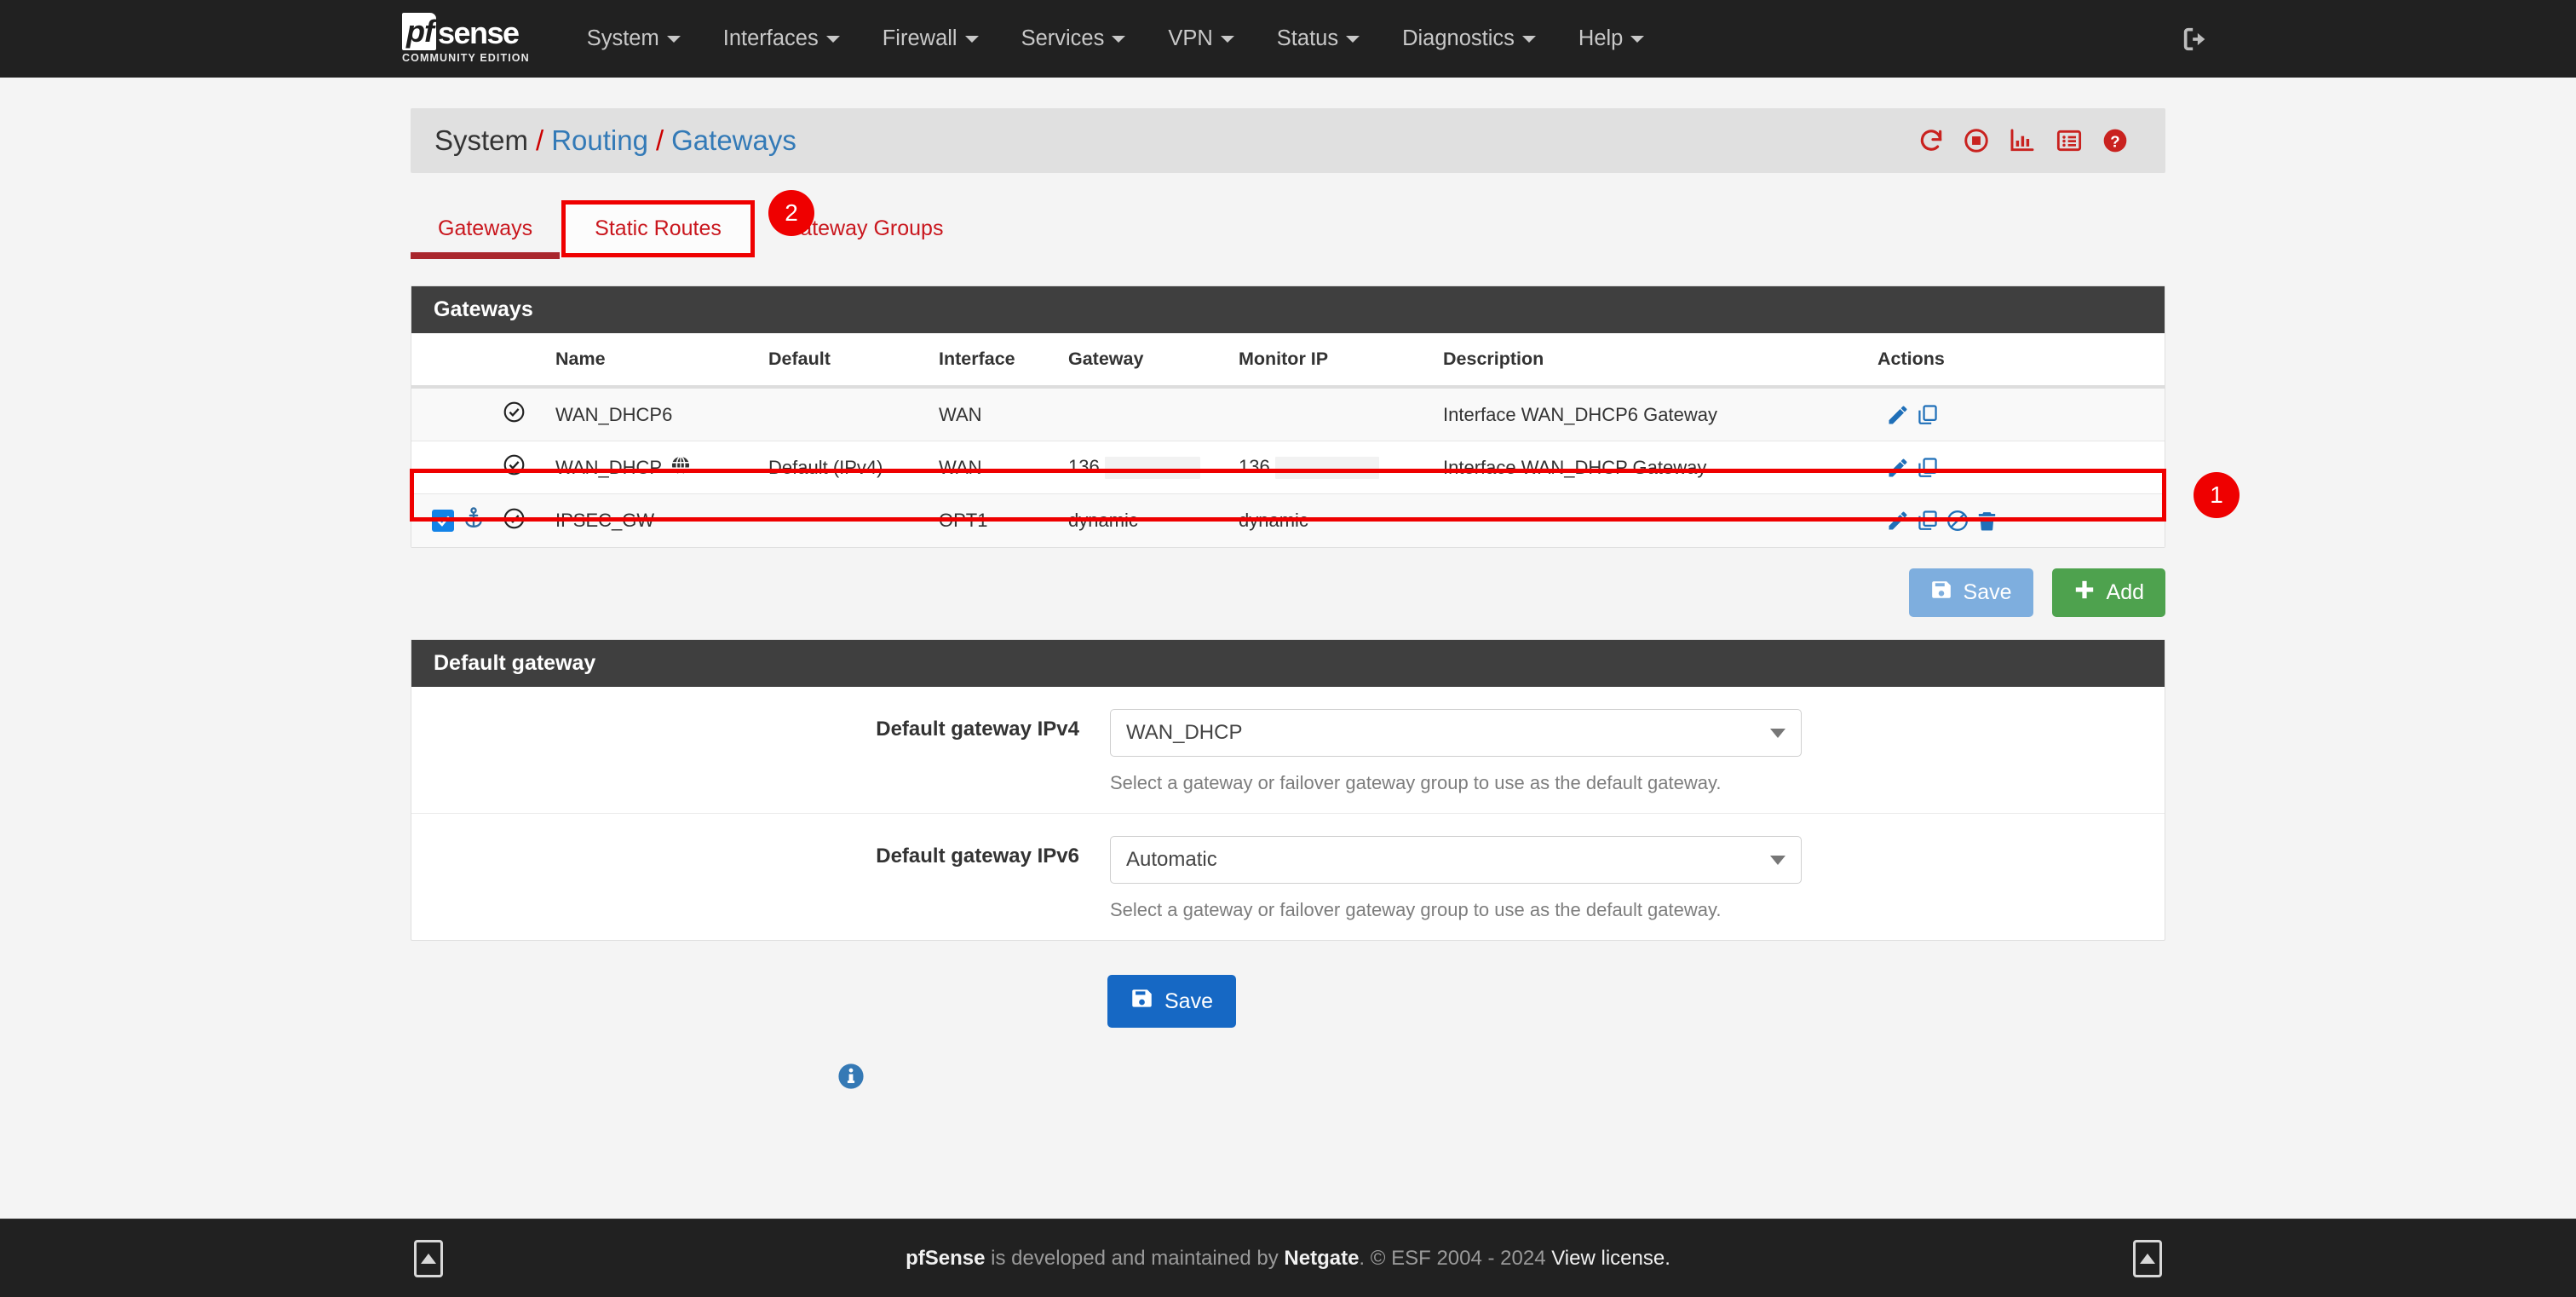  I want to click on label-default-gateway-ipv4: Default gateway IPv4, so click(977, 729).